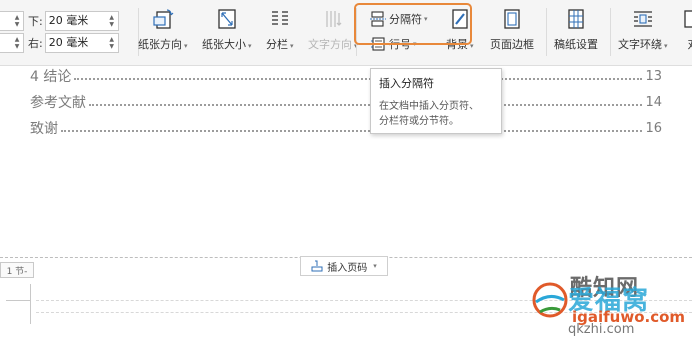 This screenshot has height=340, width=692. What do you see at coordinates (653, 76) in the screenshot?
I see `toc-entry-page: 13` at bounding box center [653, 76].